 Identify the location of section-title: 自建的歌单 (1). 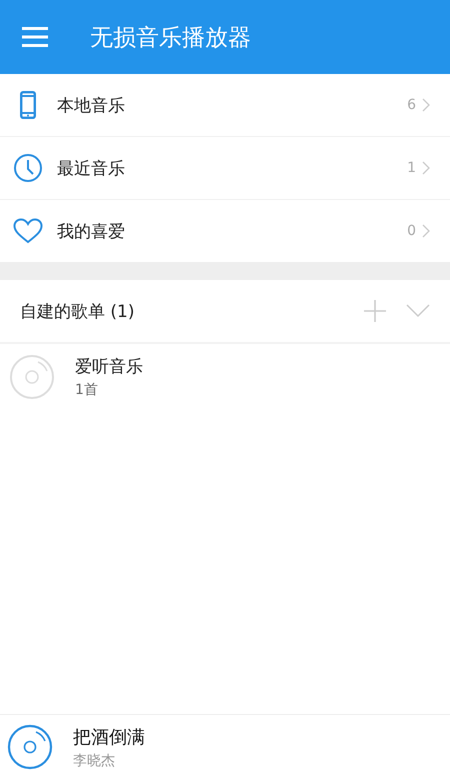
(78, 311).